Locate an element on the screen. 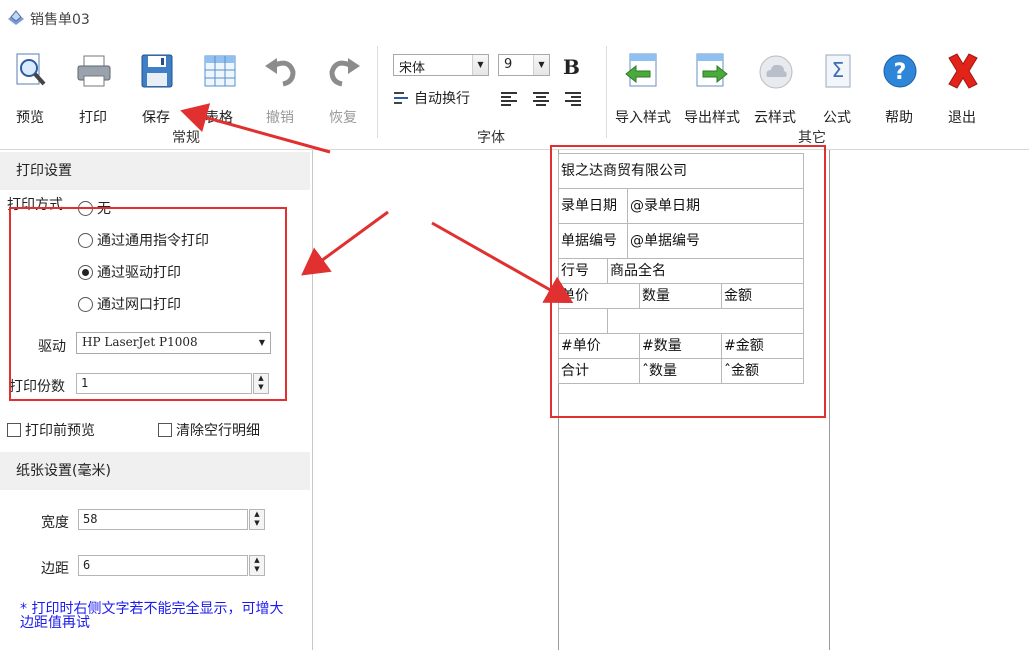  import-style-label: 导入样式 is located at coordinates (643, 118).